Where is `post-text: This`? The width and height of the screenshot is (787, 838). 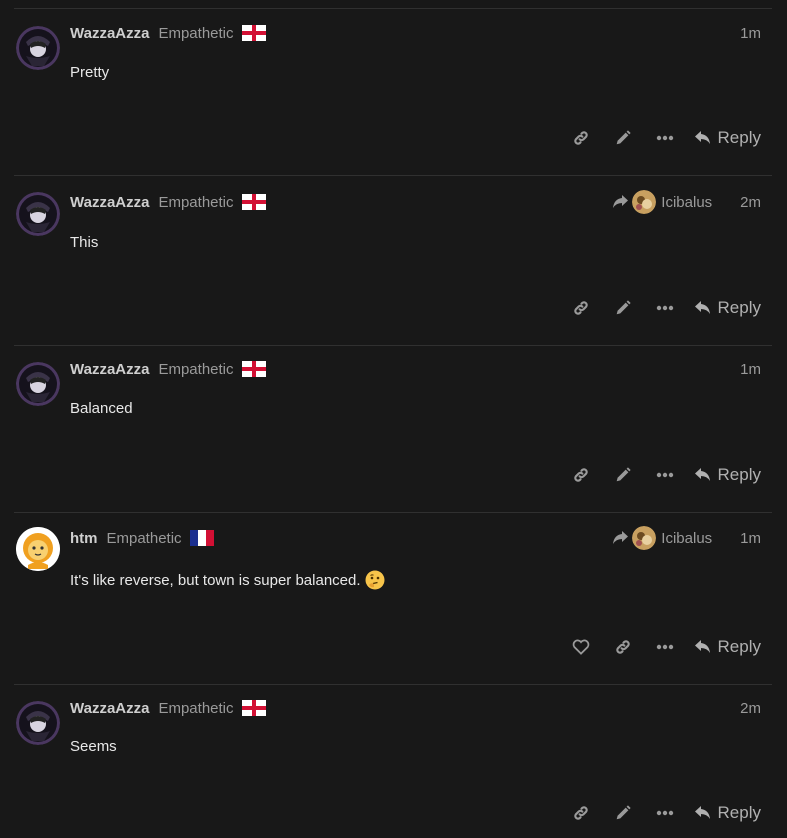
post-text: This is located at coordinates (84, 242).